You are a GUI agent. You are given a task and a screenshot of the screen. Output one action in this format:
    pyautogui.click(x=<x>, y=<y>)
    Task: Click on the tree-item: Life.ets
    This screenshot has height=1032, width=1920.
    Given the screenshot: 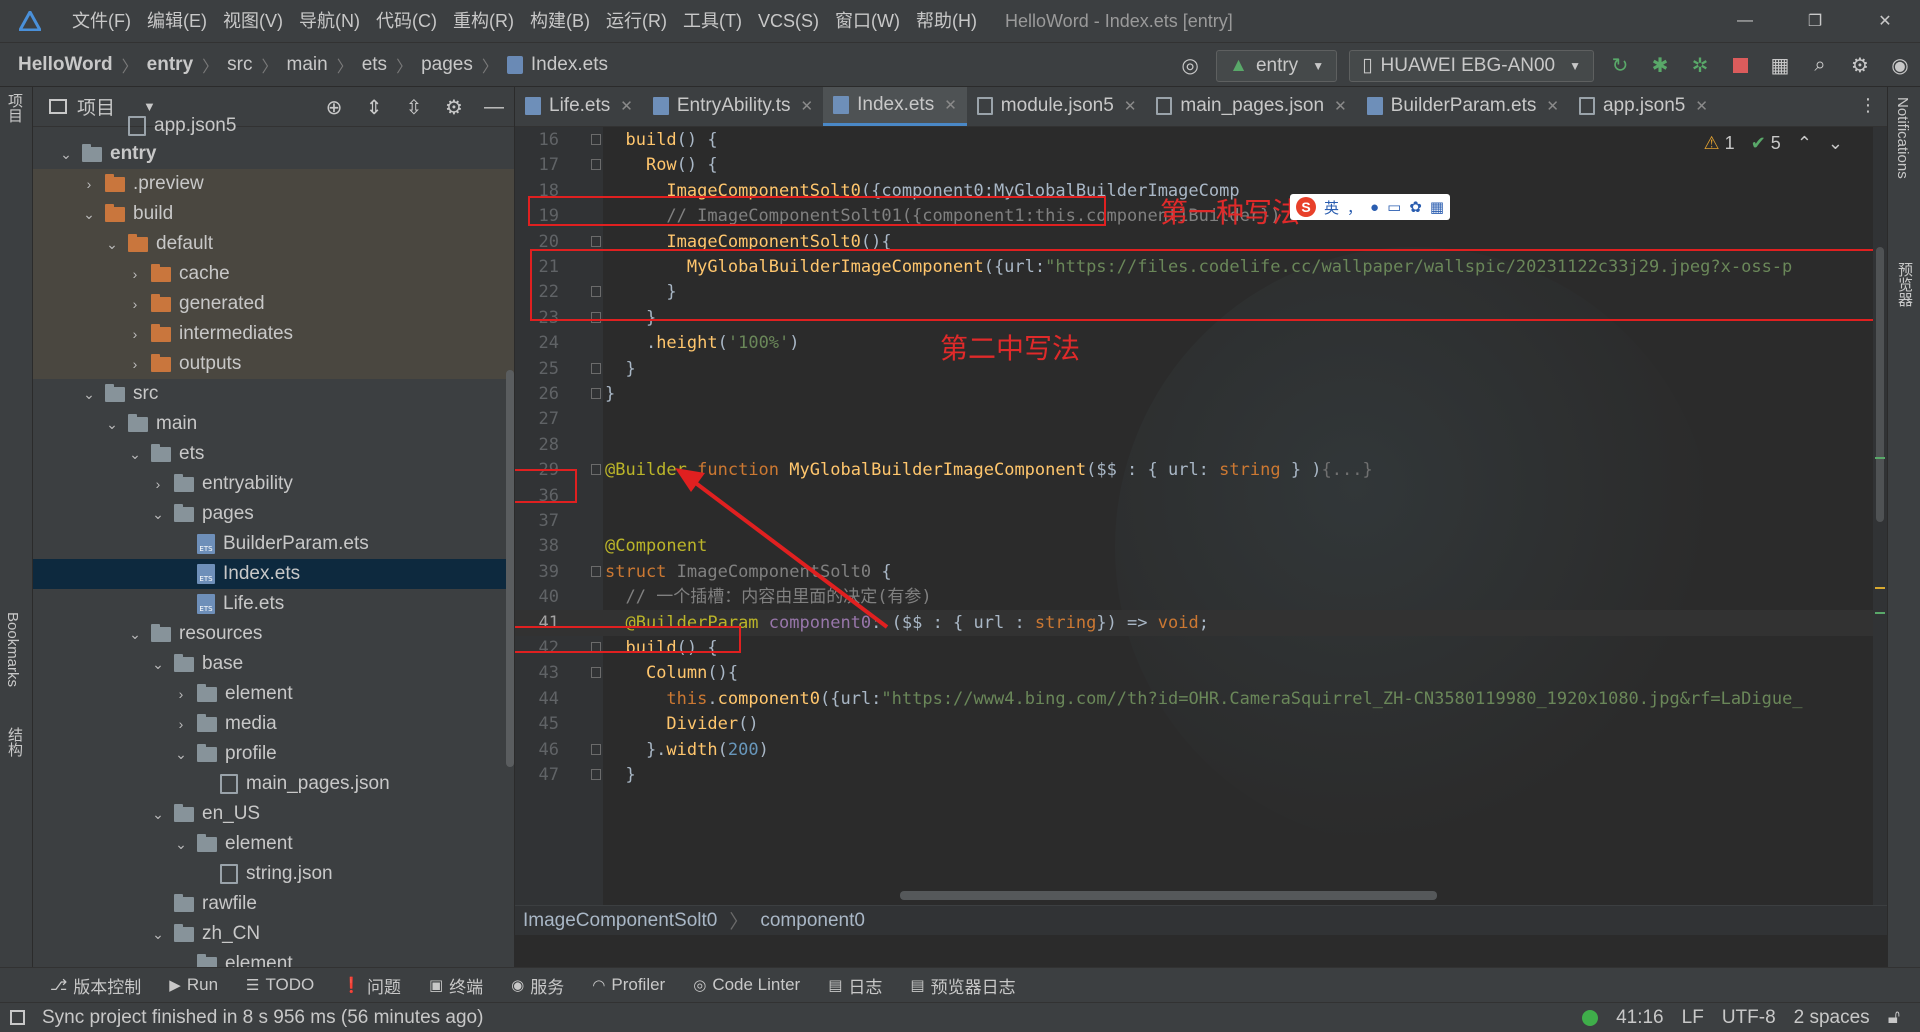 What is the action you would take?
    pyautogui.click(x=273, y=604)
    